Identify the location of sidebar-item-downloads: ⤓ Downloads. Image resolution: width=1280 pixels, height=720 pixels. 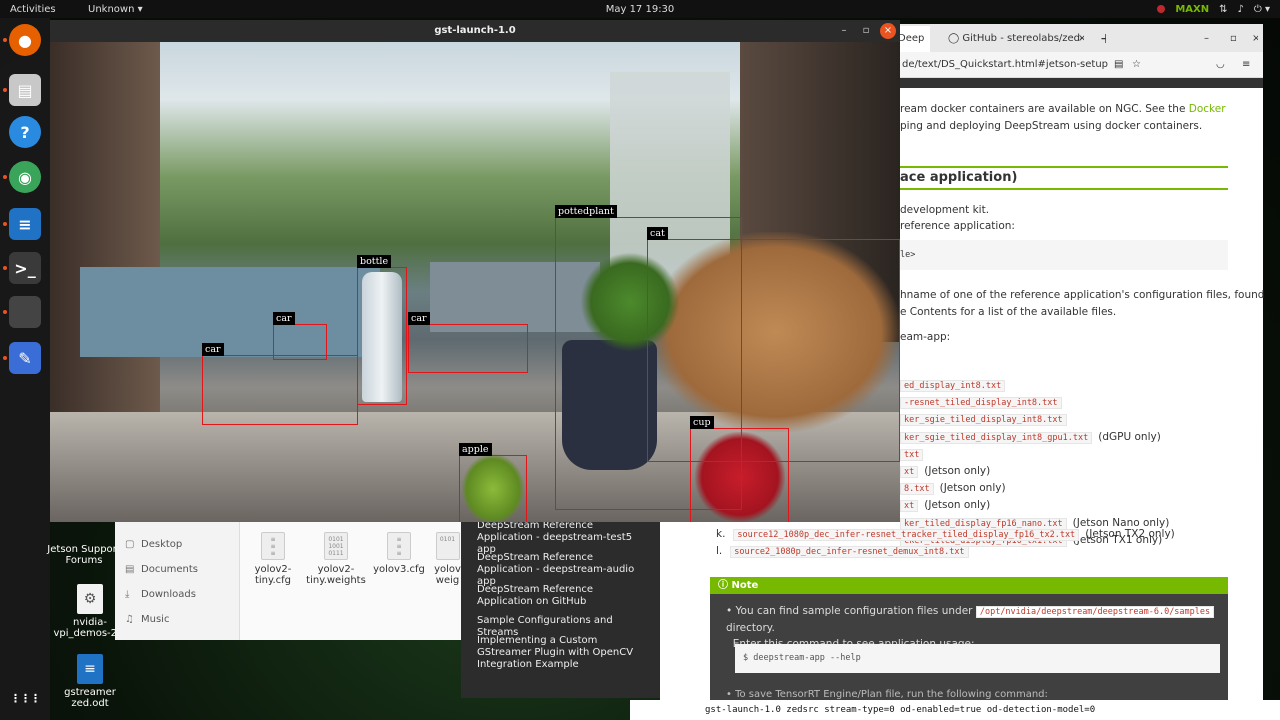
(177, 594).